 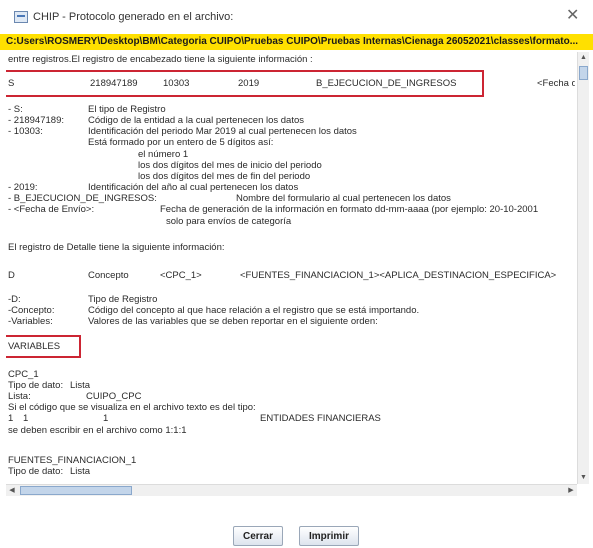 What do you see at coordinates (11, 275) in the screenshot?
I see `detail-record-type: D` at bounding box center [11, 275].